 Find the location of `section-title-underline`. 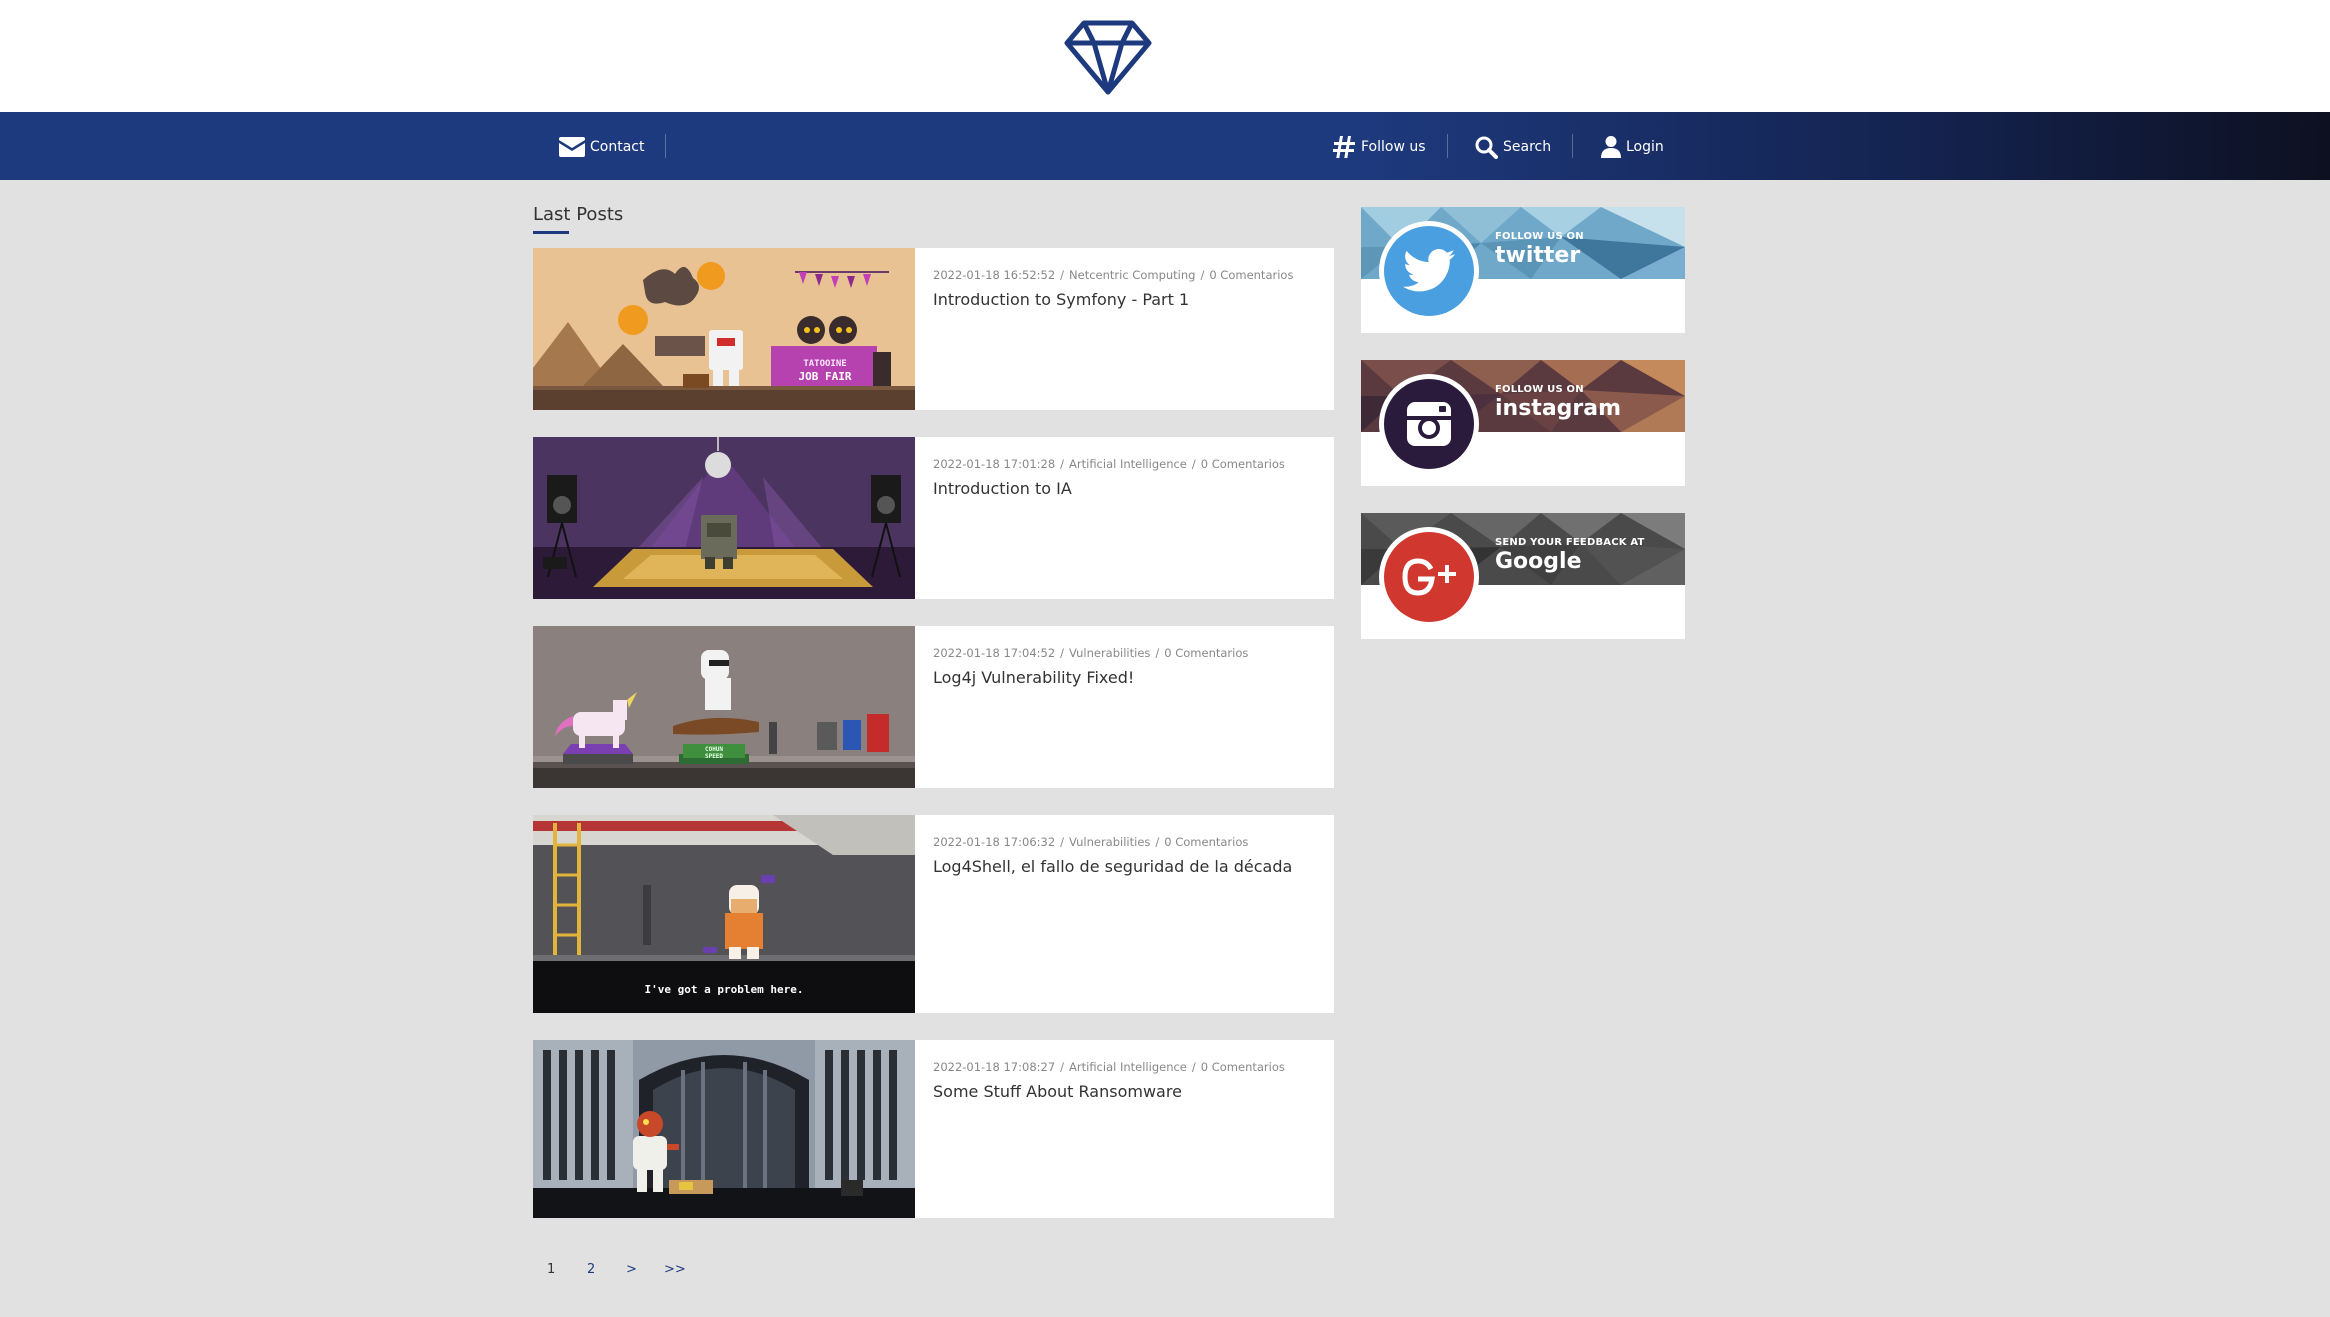

section-title-underline is located at coordinates (551, 232).